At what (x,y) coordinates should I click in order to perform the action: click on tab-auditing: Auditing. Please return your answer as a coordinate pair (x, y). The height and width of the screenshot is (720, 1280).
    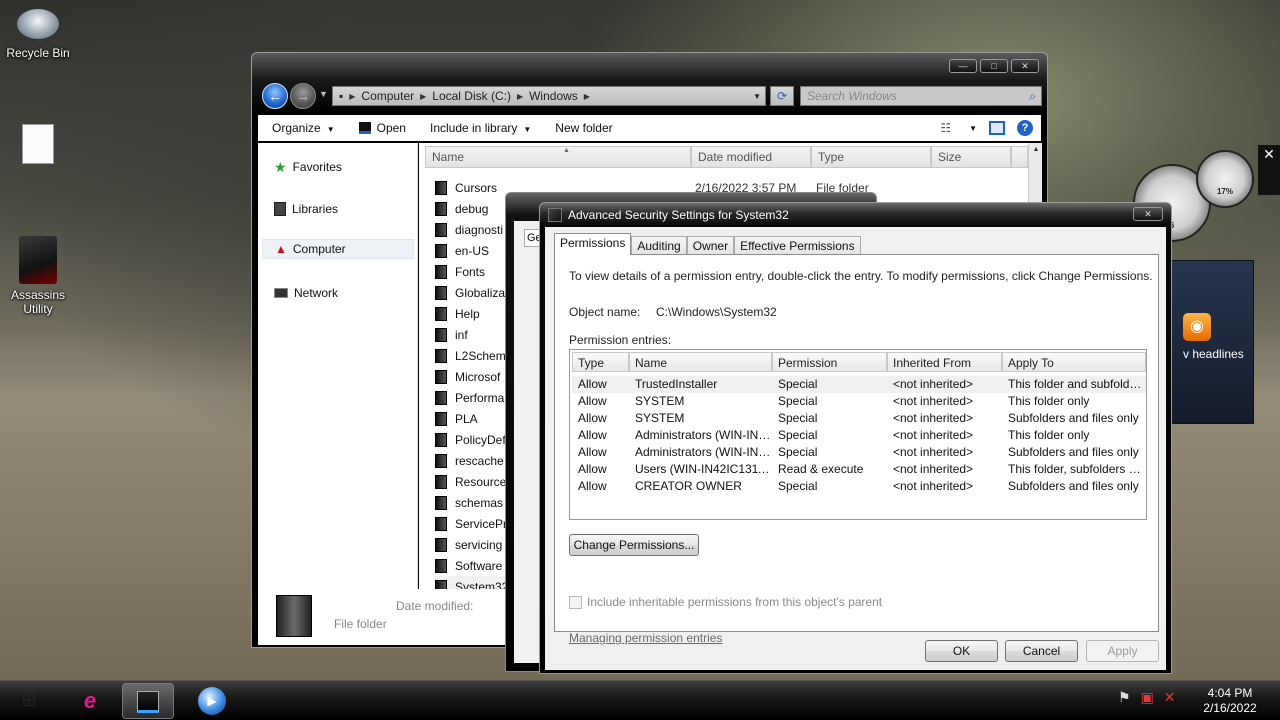
    Looking at the image, I should click on (659, 245).